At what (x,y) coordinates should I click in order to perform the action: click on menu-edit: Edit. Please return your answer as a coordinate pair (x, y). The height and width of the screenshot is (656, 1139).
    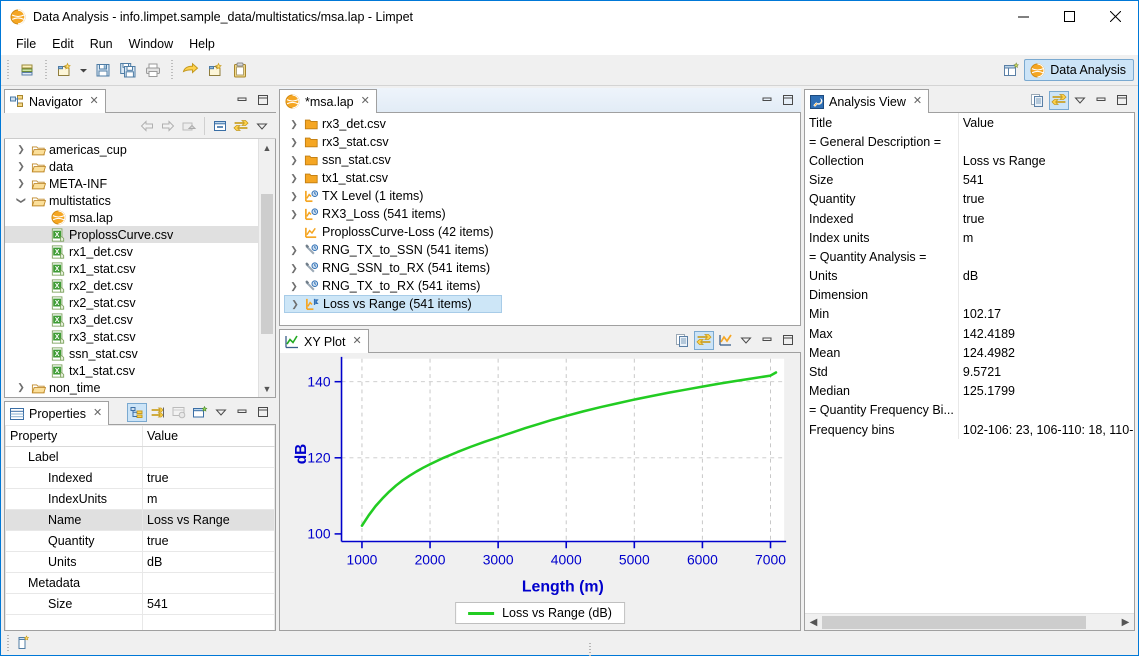
    Looking at the image, I should click on (63, 44).